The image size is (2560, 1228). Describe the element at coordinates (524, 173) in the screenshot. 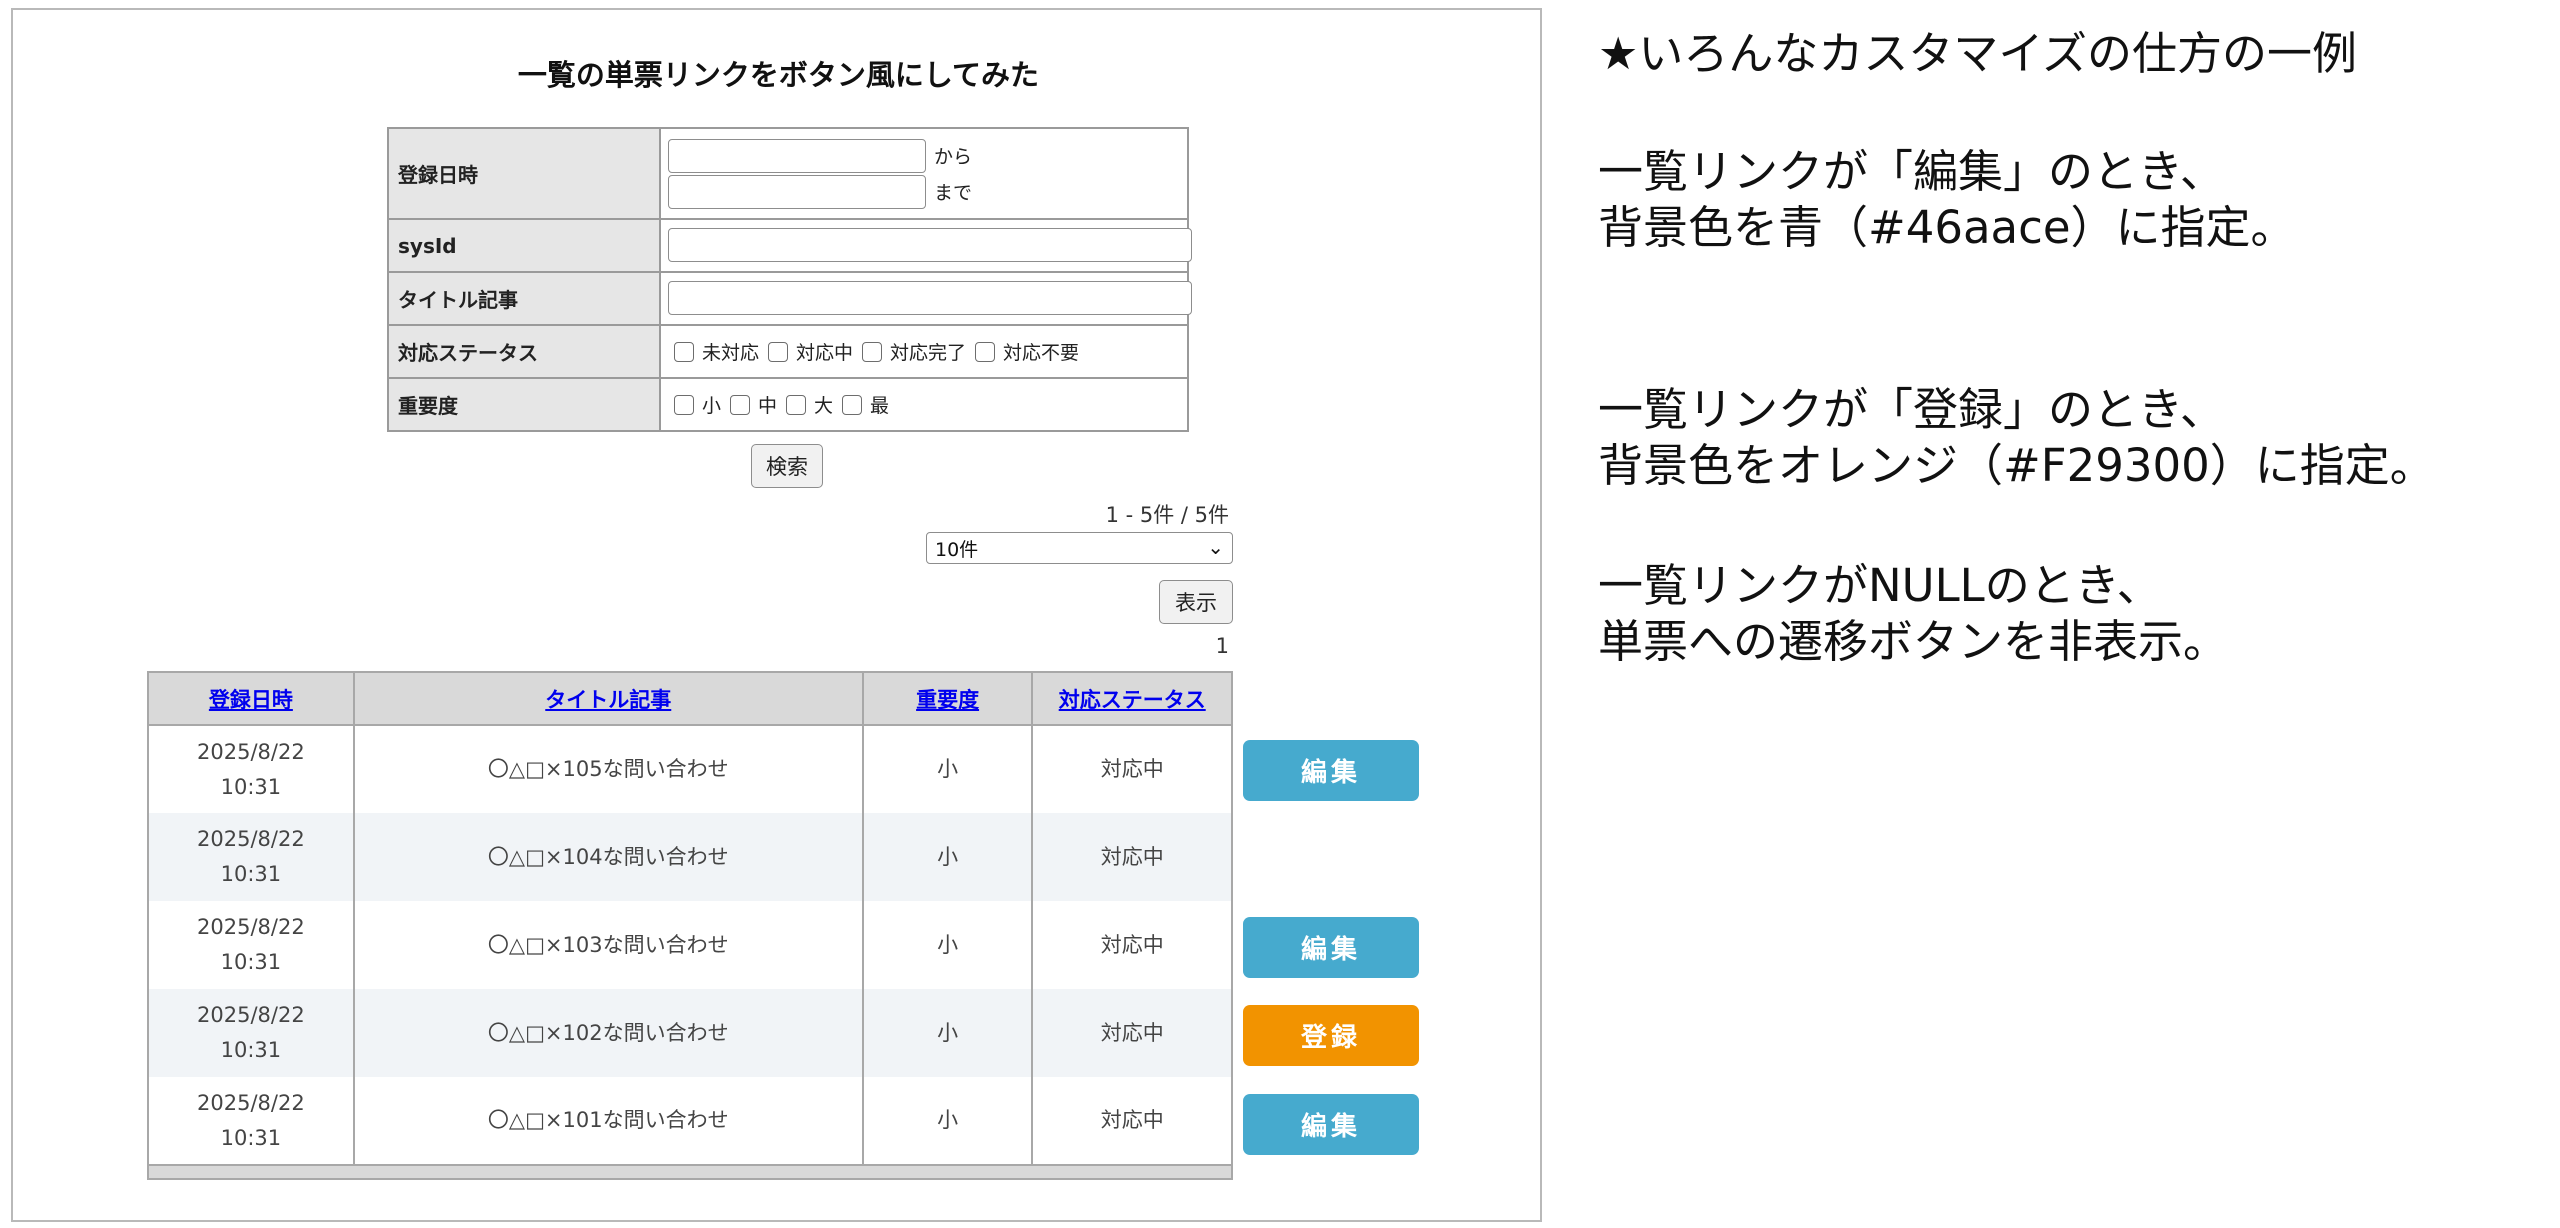

I see `date-label: 登録日時` at that location.